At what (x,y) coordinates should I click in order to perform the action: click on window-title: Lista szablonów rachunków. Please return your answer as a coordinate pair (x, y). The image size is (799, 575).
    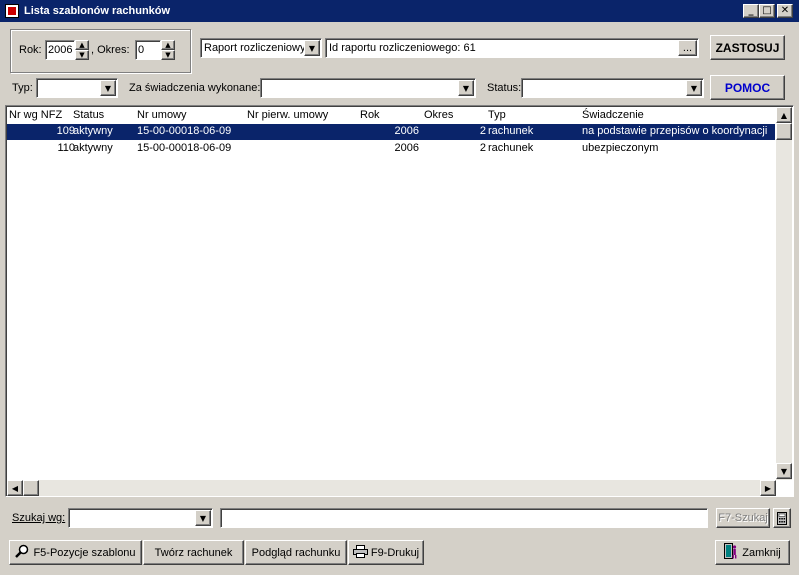
    Looking at the image, I should click on (97, 11).